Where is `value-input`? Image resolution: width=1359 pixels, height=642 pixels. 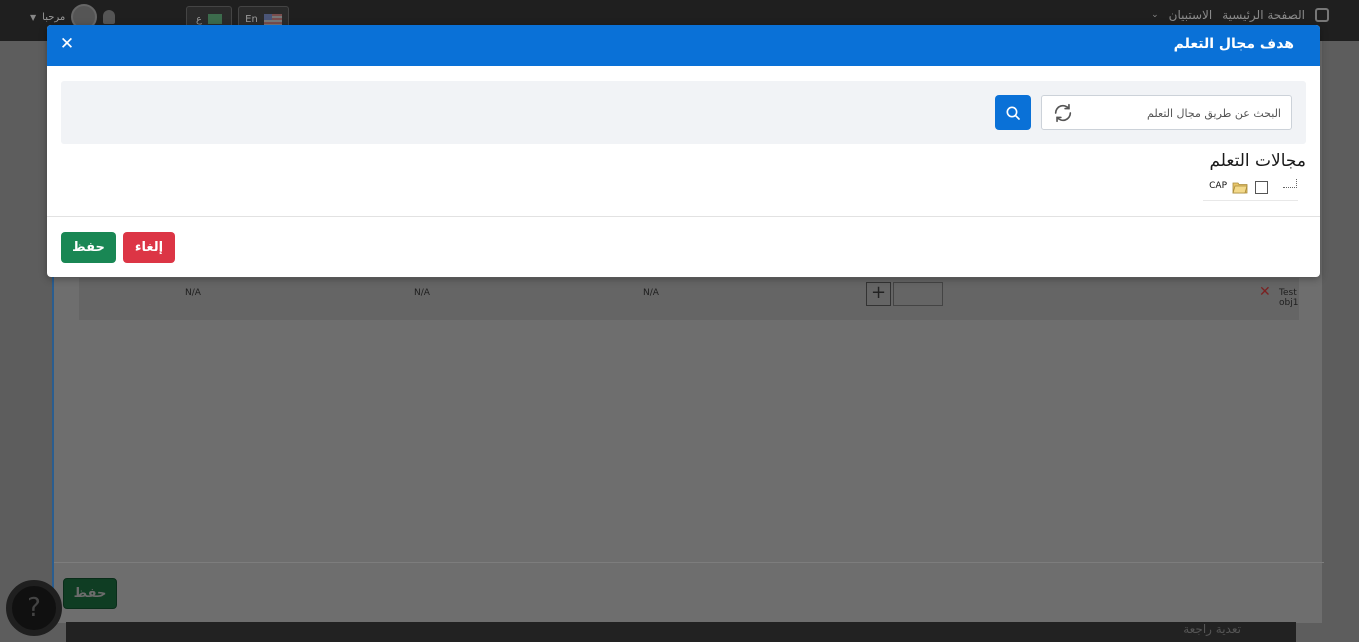
value-input is located at coordinates (918, 294).